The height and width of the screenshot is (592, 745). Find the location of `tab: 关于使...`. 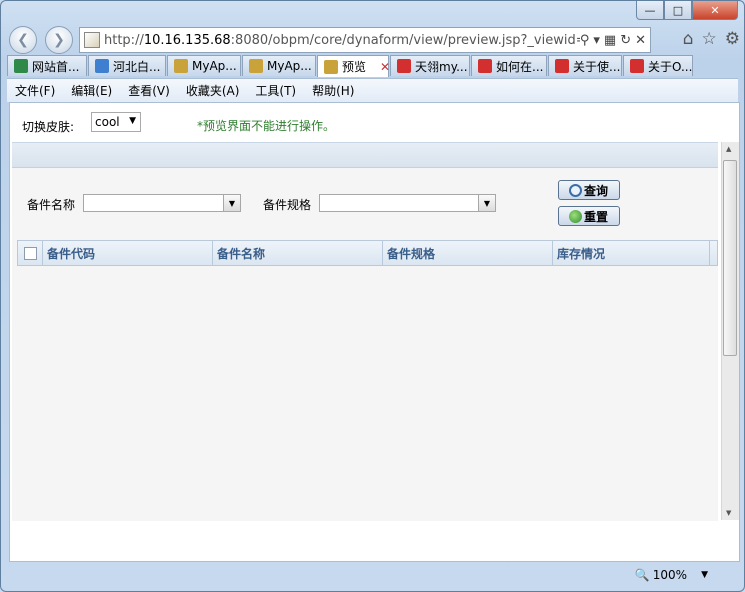

tab: 关于使... is located at coordinates (585, 65).